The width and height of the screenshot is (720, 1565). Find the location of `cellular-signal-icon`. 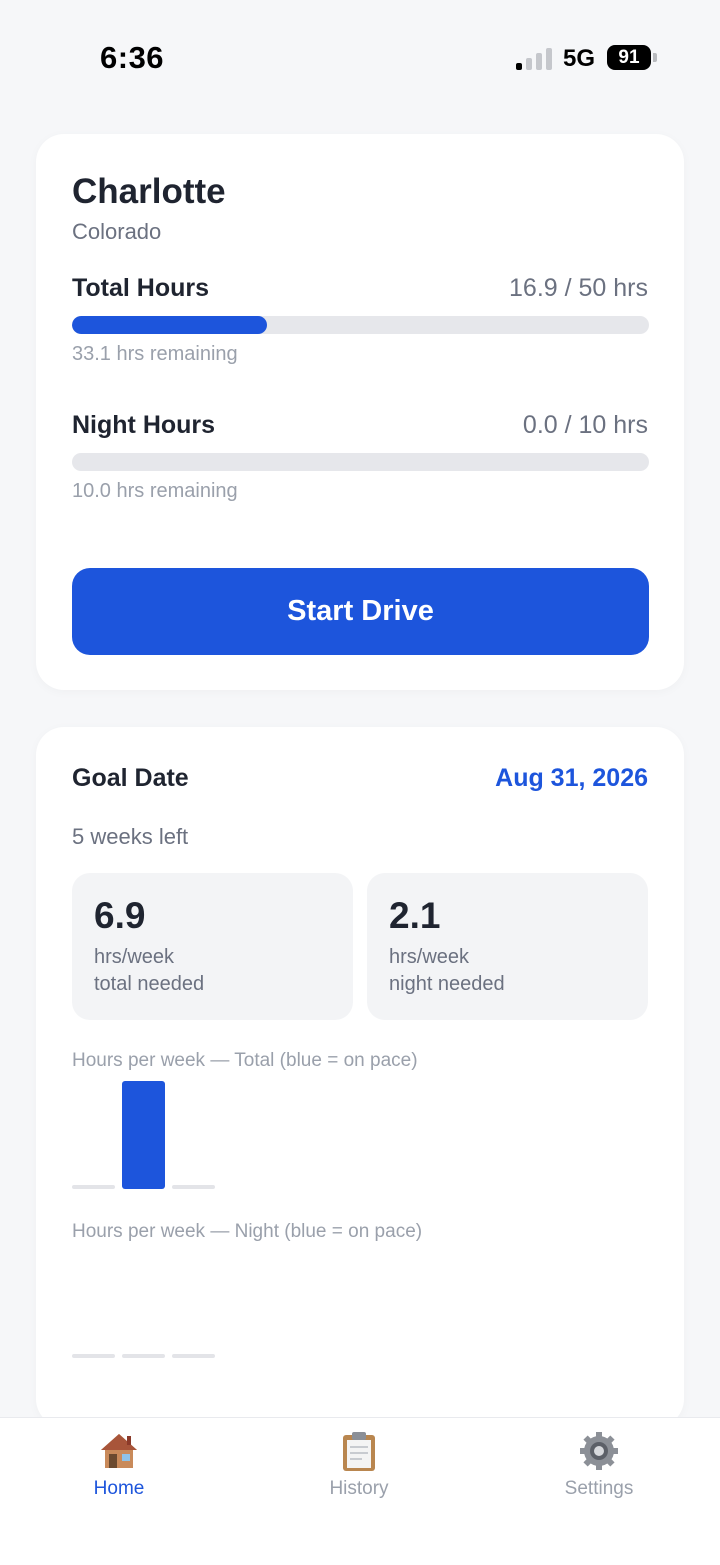

cellular-signal-icon is located at coordinates (534, 58).